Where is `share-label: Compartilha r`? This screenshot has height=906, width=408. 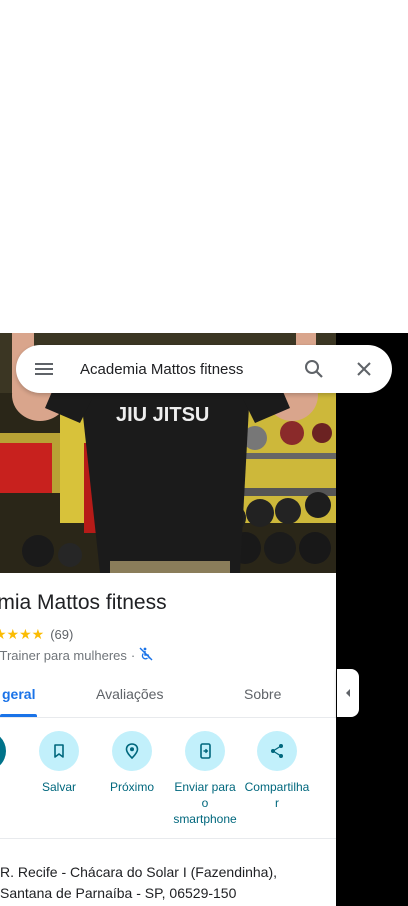 share-label: Compartilha r is located at coordinates (277, 795).